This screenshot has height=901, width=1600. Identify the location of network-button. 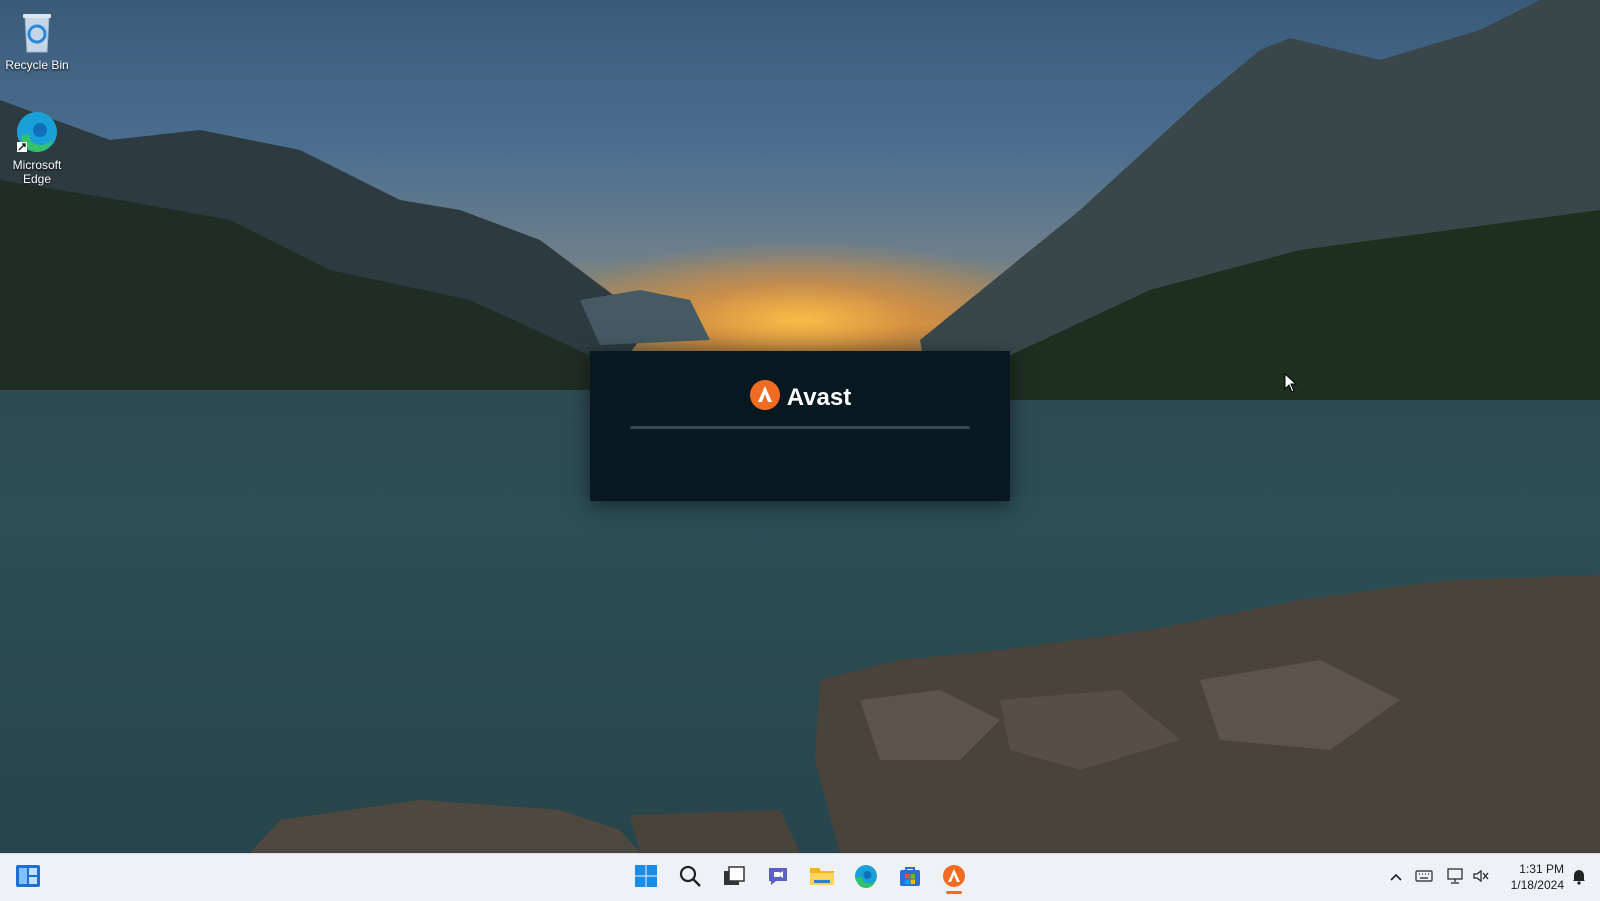
(1455, 877).